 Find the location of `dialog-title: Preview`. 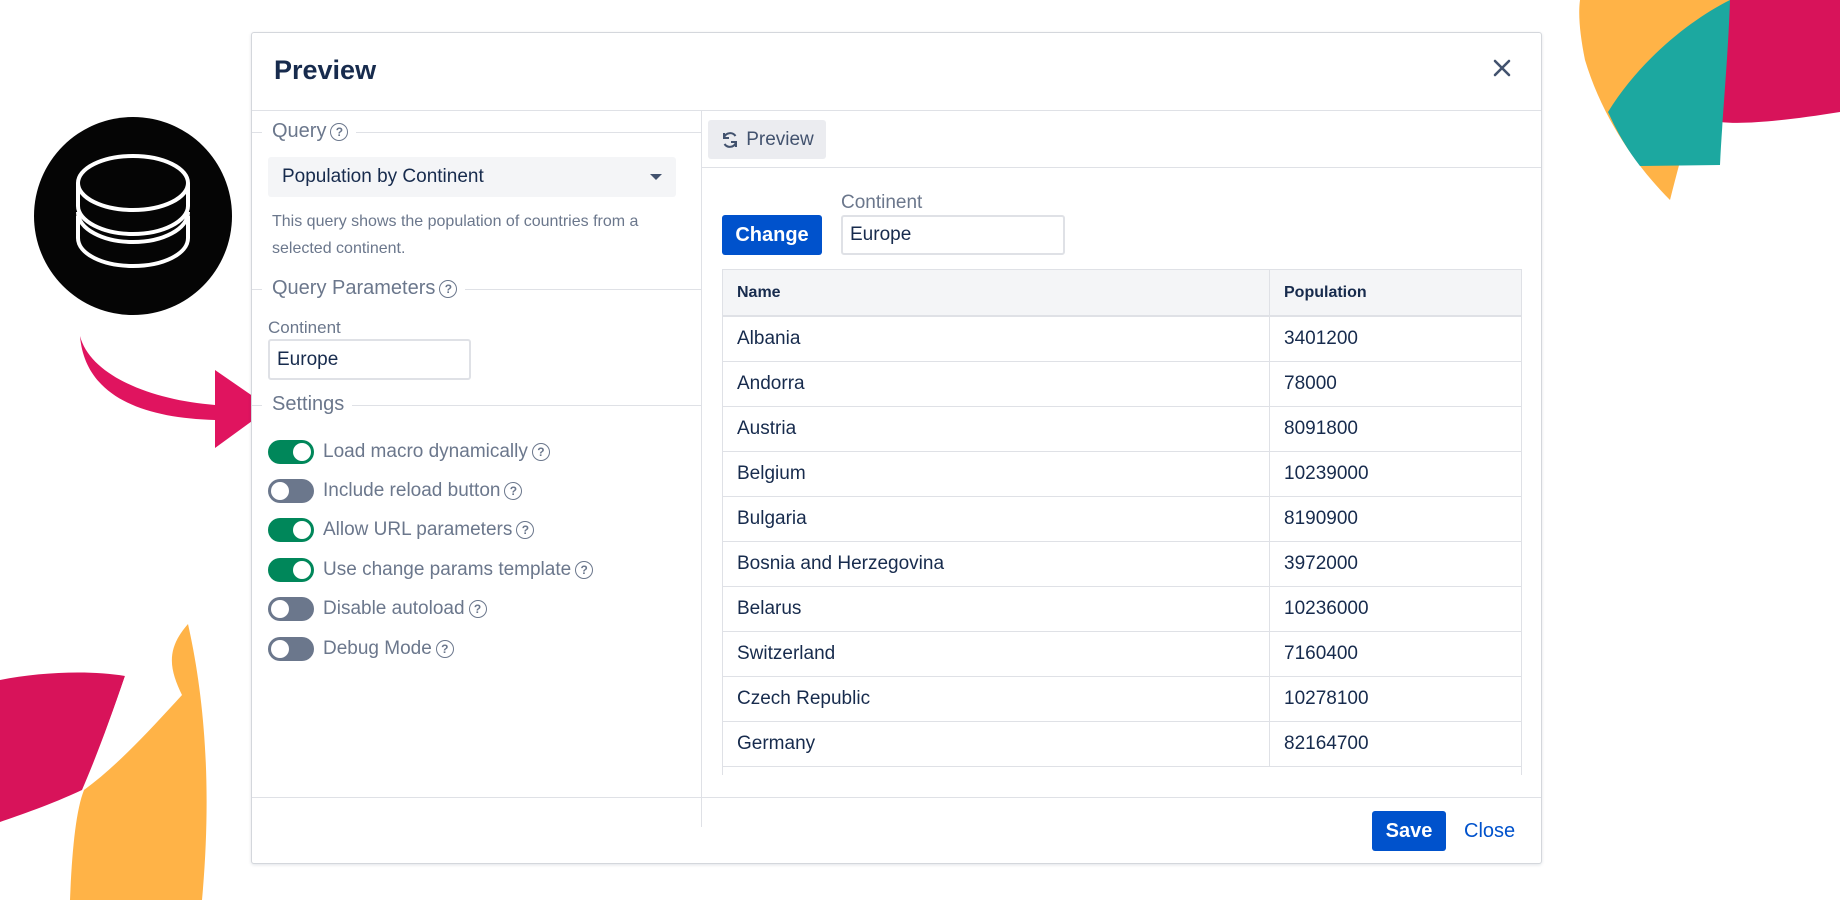

dialog-title: Preview is located at coordinates (325, 70).